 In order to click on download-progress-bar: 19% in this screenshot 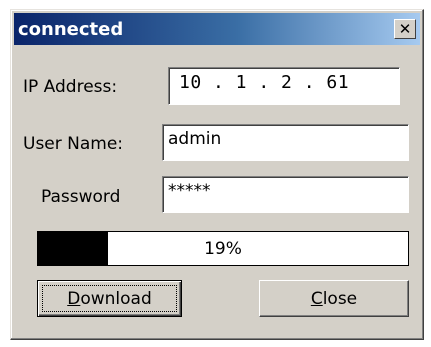, I will do `click(223, 248)`.